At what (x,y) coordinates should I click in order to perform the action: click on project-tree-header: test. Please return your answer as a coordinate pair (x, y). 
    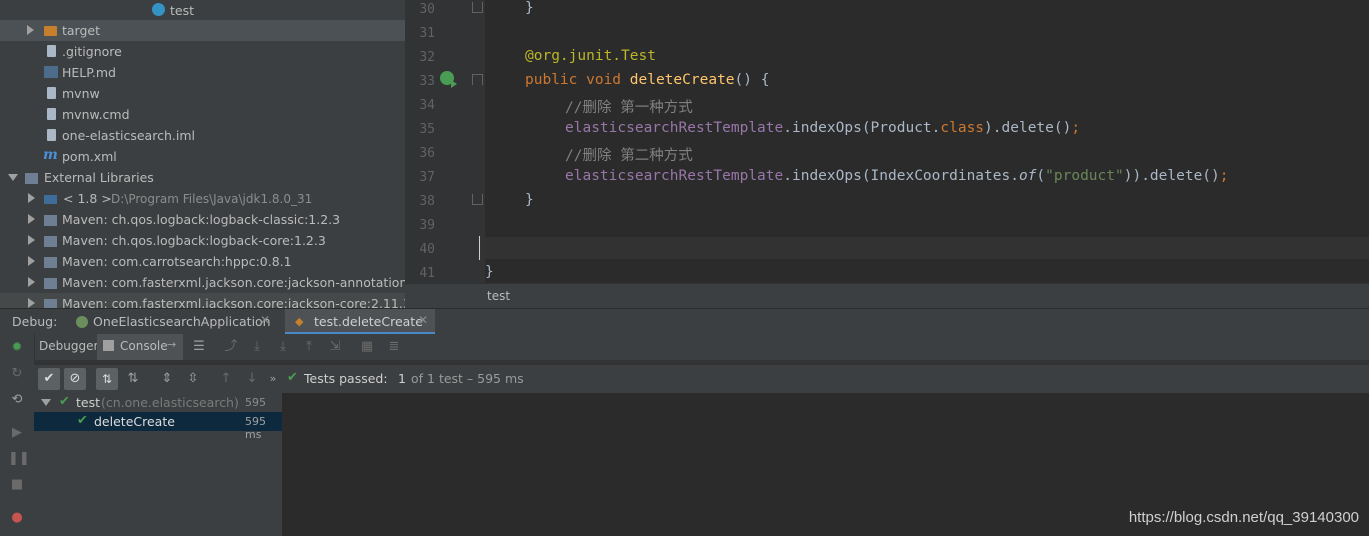
    Looking at the image, I should click on (202, 10).